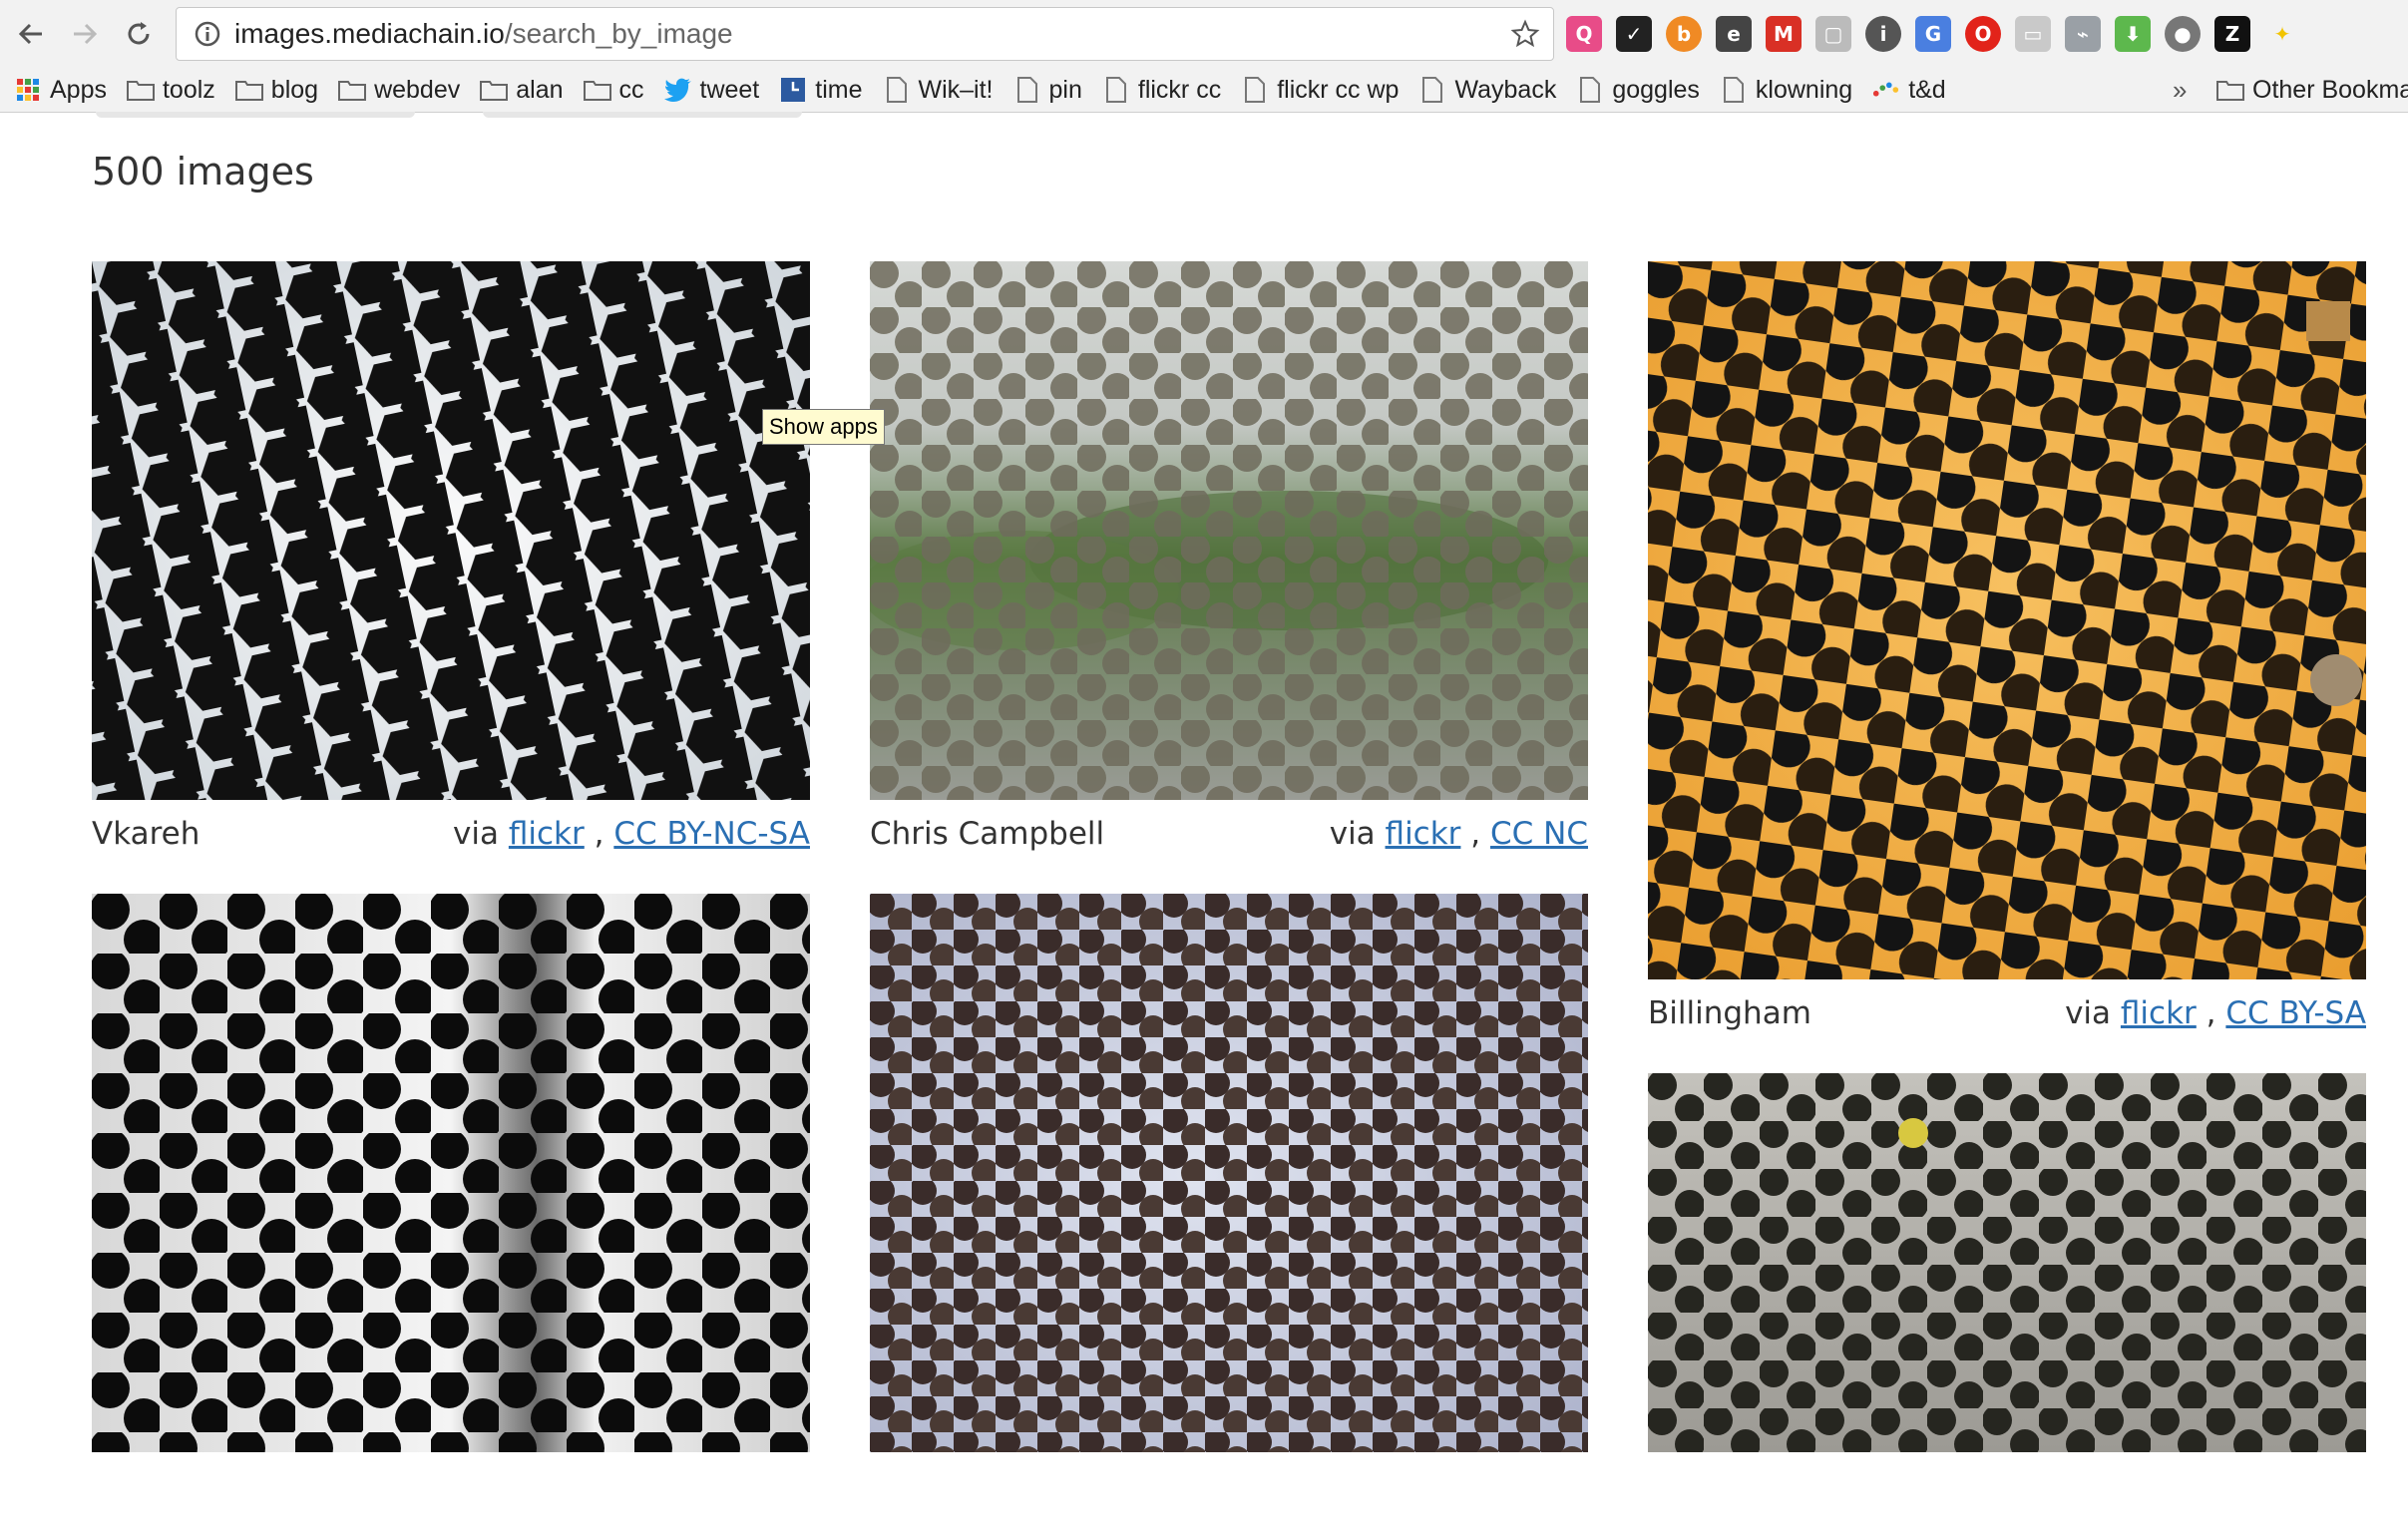 The image size is (2408, 1540). I want to click on blue-perforated-photo, so click(1229, 1173).